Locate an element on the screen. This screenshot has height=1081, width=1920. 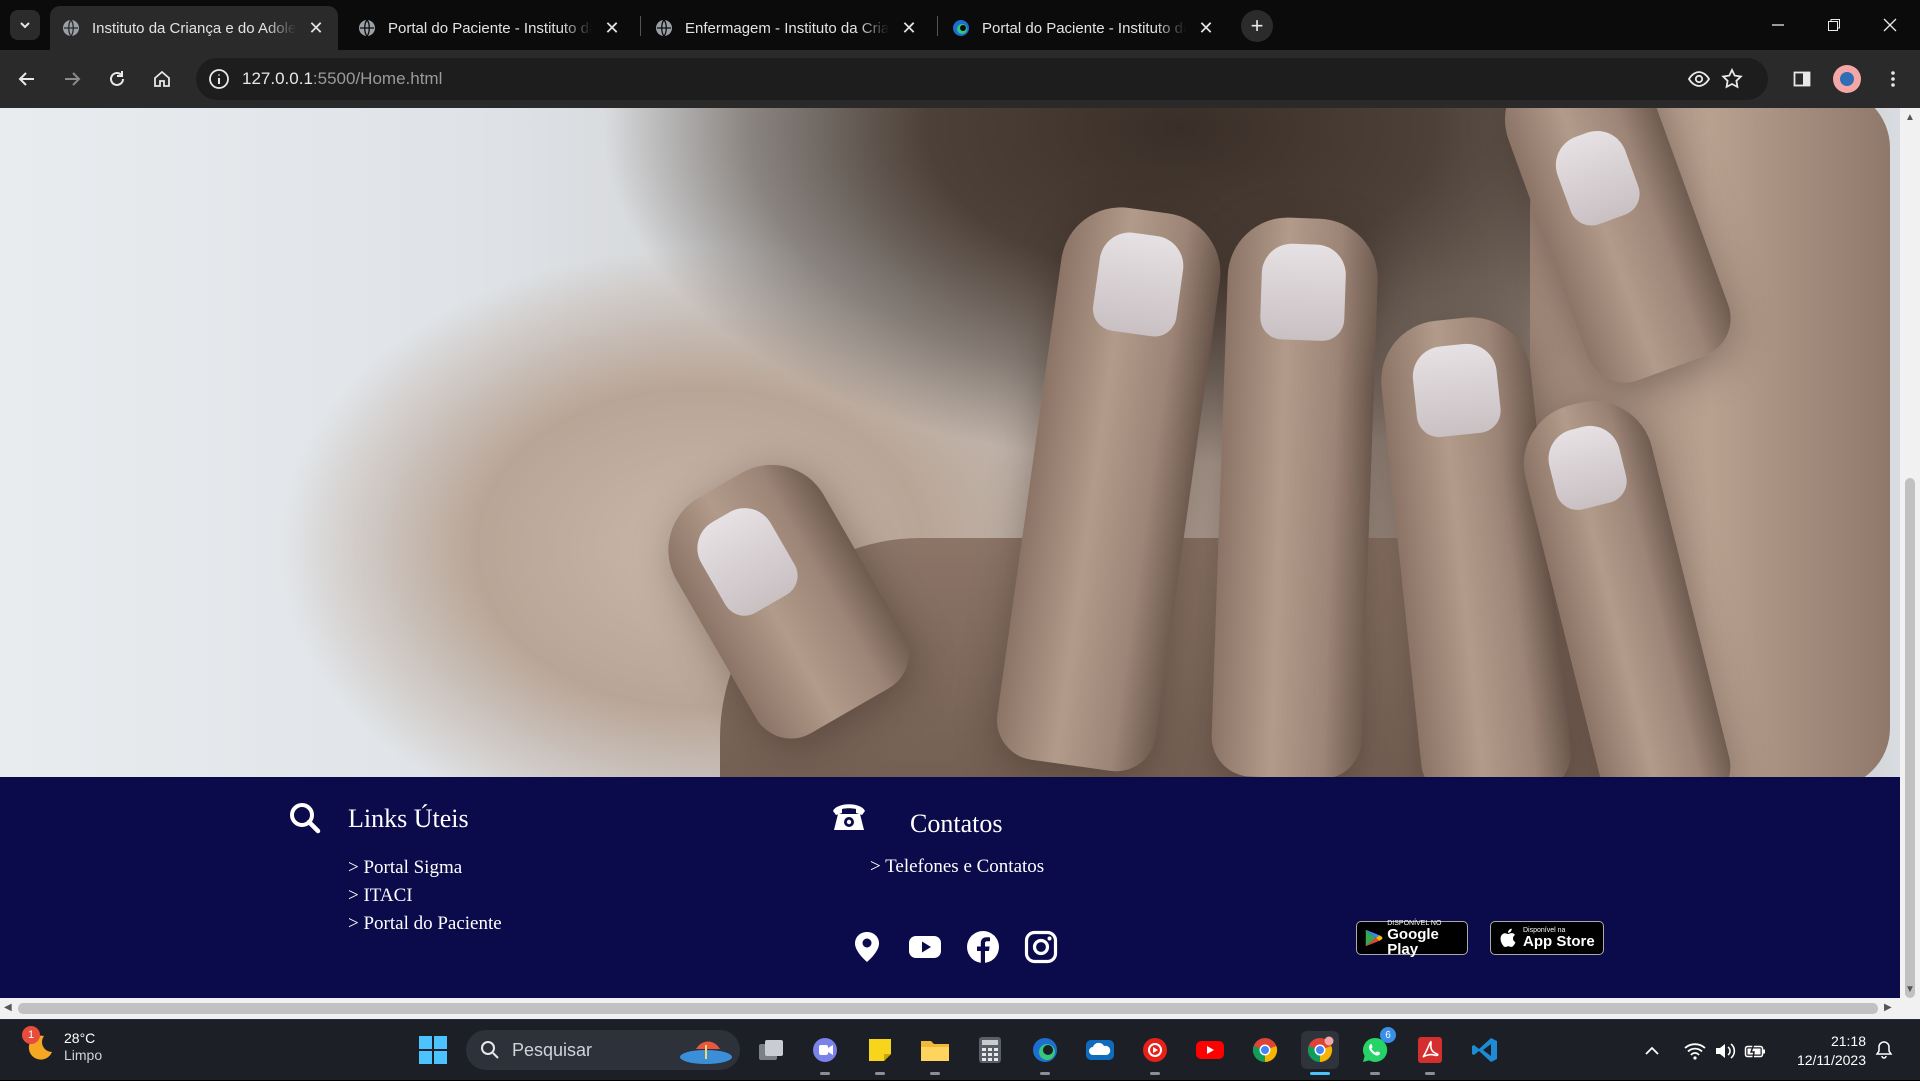
side-panel-button is located at coordinates (1802, 79).